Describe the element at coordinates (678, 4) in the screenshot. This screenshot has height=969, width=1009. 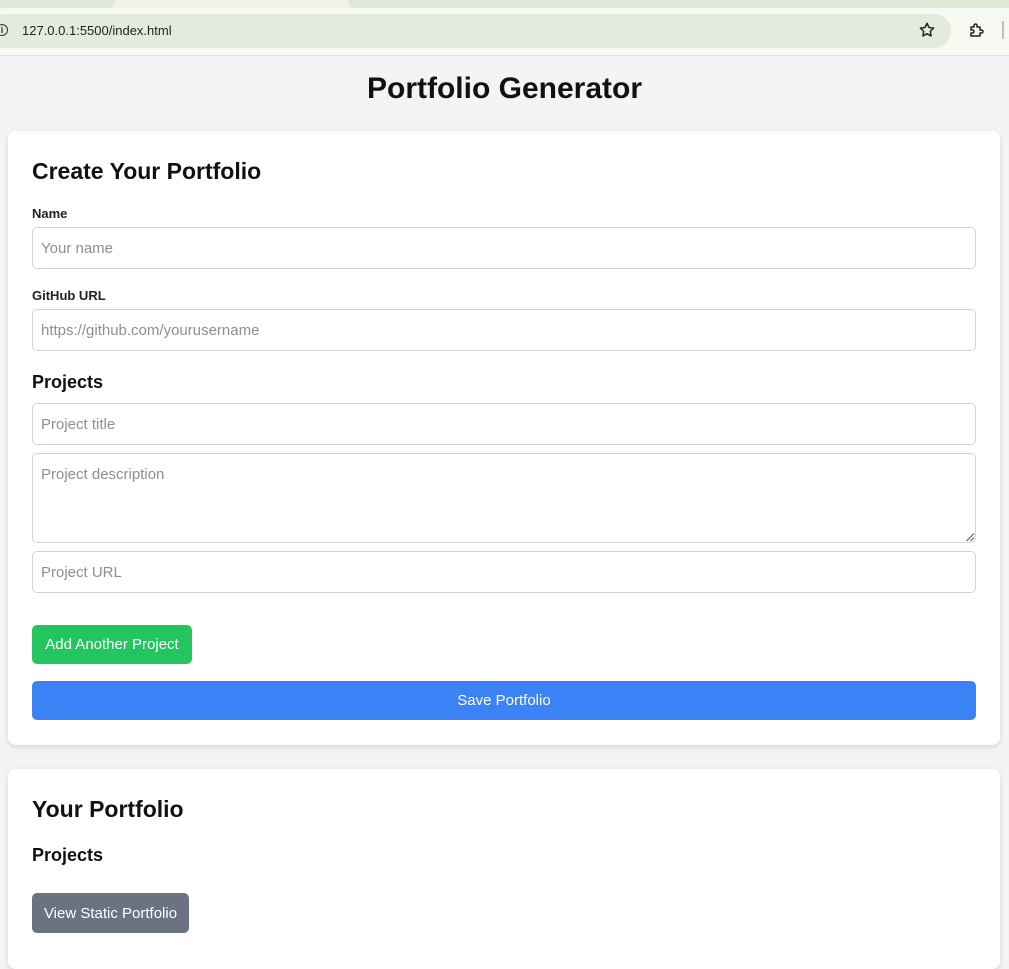
I see `browser-tab-active` at that location.